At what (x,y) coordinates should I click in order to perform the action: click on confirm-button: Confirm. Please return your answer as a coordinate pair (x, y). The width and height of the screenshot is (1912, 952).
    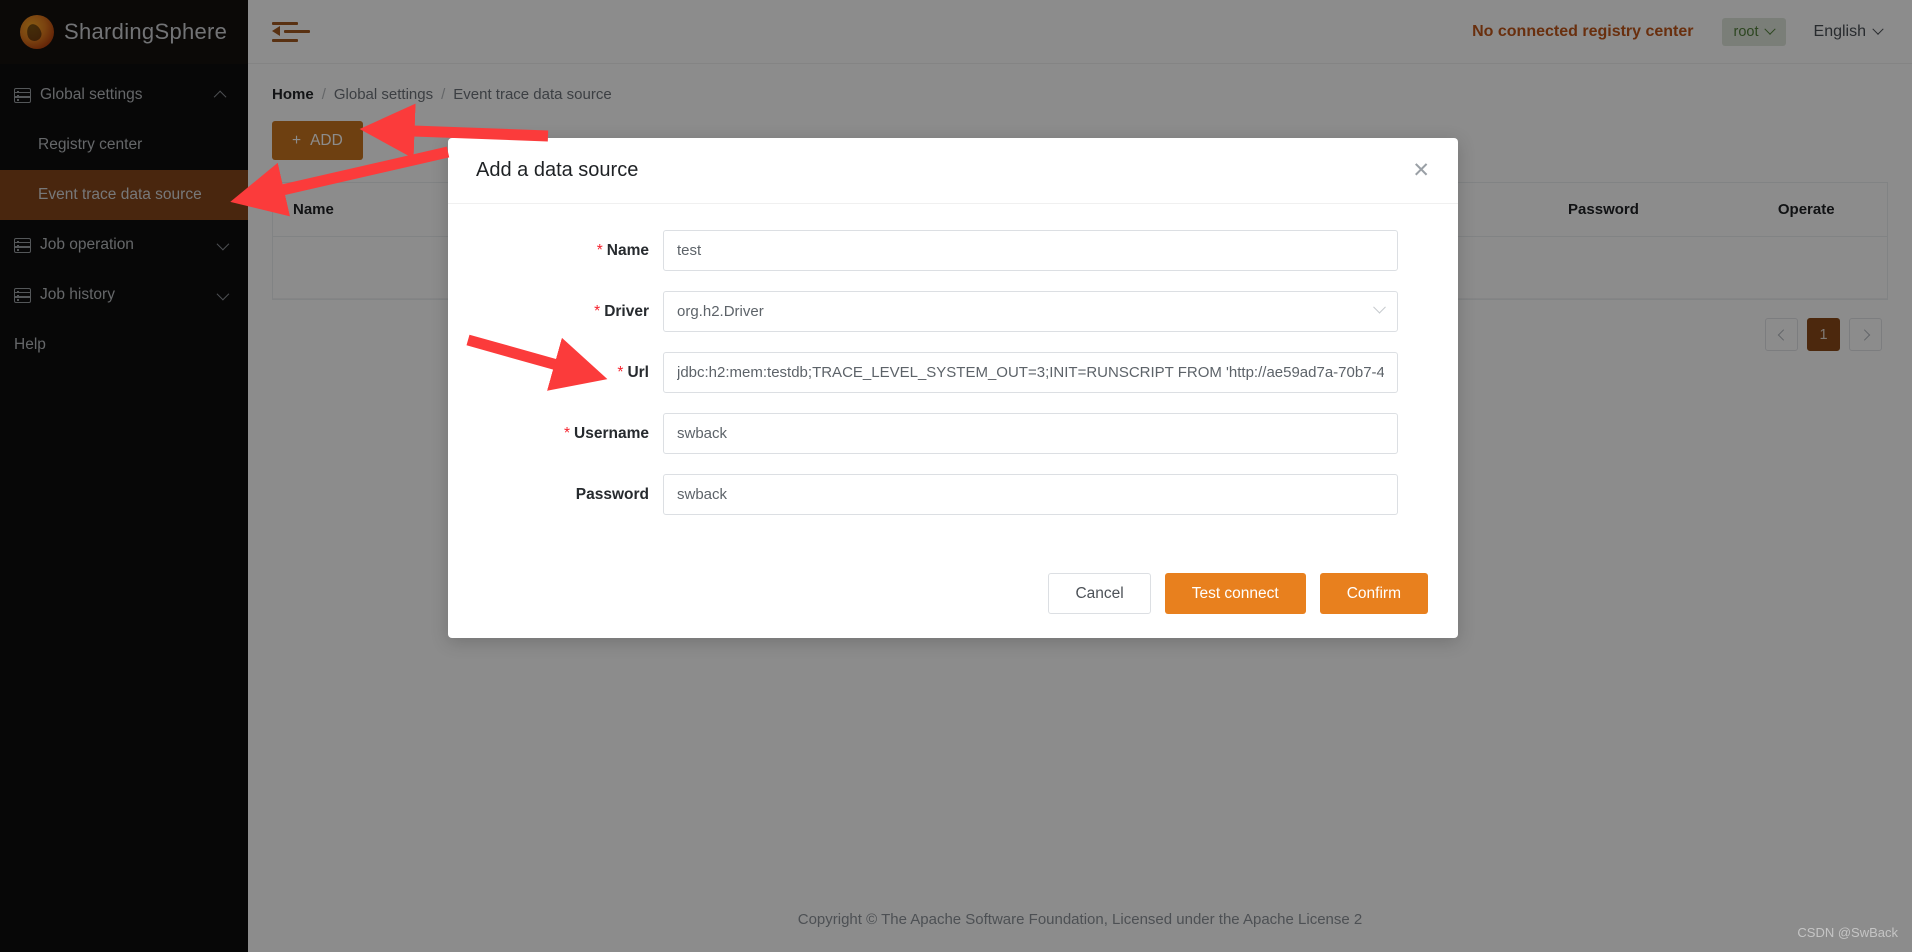
    Looking at the image, I should click on (1373, 593).